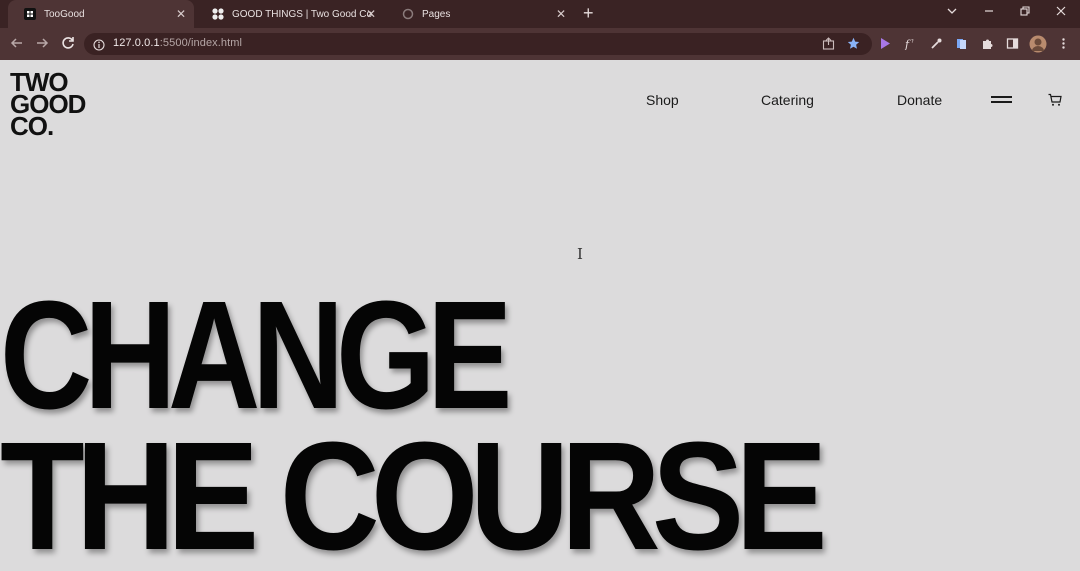  What do you see at coordinates (989, 12) in the screenshot?
I see `minimize-icon` at bounding box center [989, 12].